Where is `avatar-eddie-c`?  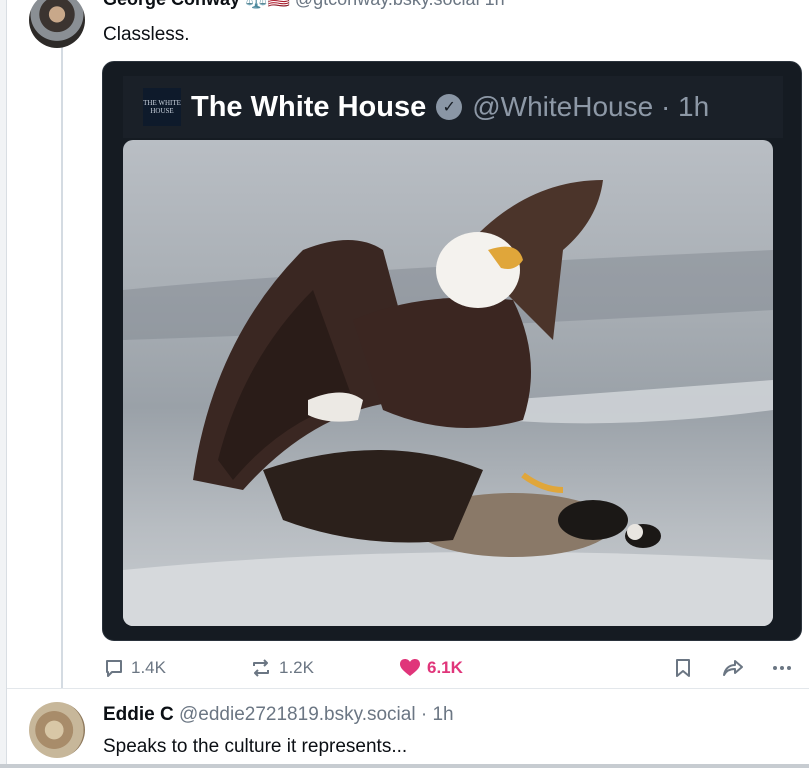 avatar-eddie-c is located at coordinates (57, 730).